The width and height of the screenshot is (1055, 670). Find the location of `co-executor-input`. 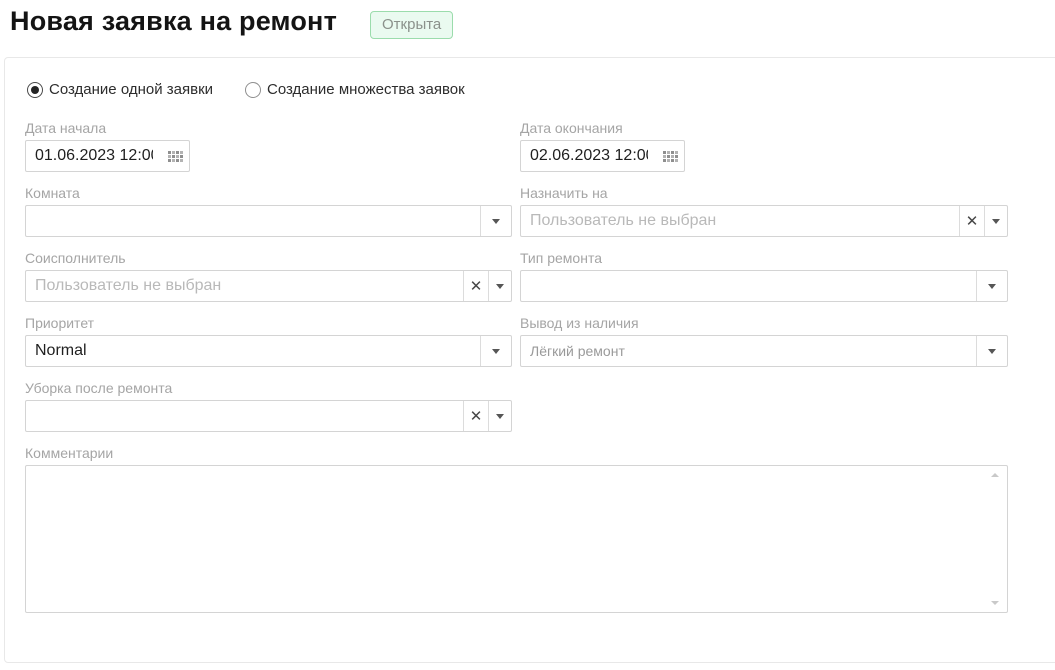

co-executor-input is located at coordinates (244, 286).